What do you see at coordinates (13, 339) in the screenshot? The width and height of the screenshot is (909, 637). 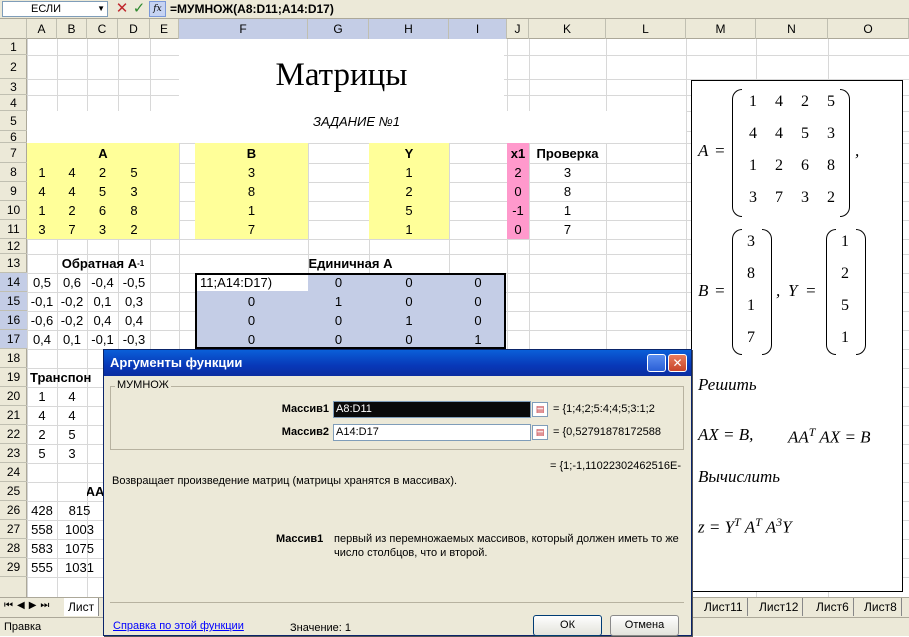 I see `row-header: 17` at bounding box center [13, 339].